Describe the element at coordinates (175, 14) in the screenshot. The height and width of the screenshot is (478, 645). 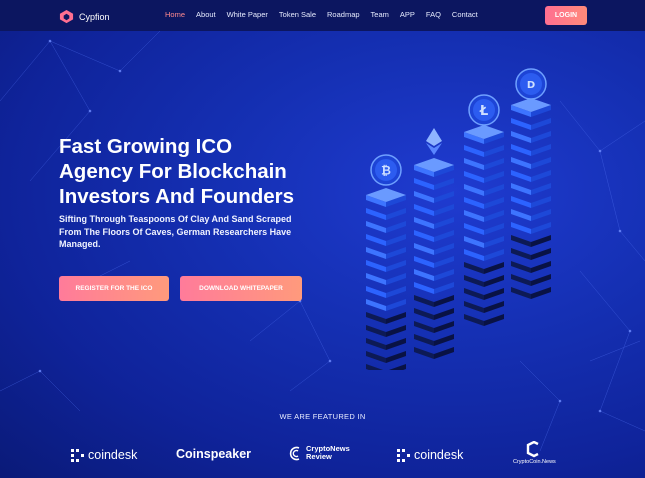
I see `nav-home: Home` at that location.